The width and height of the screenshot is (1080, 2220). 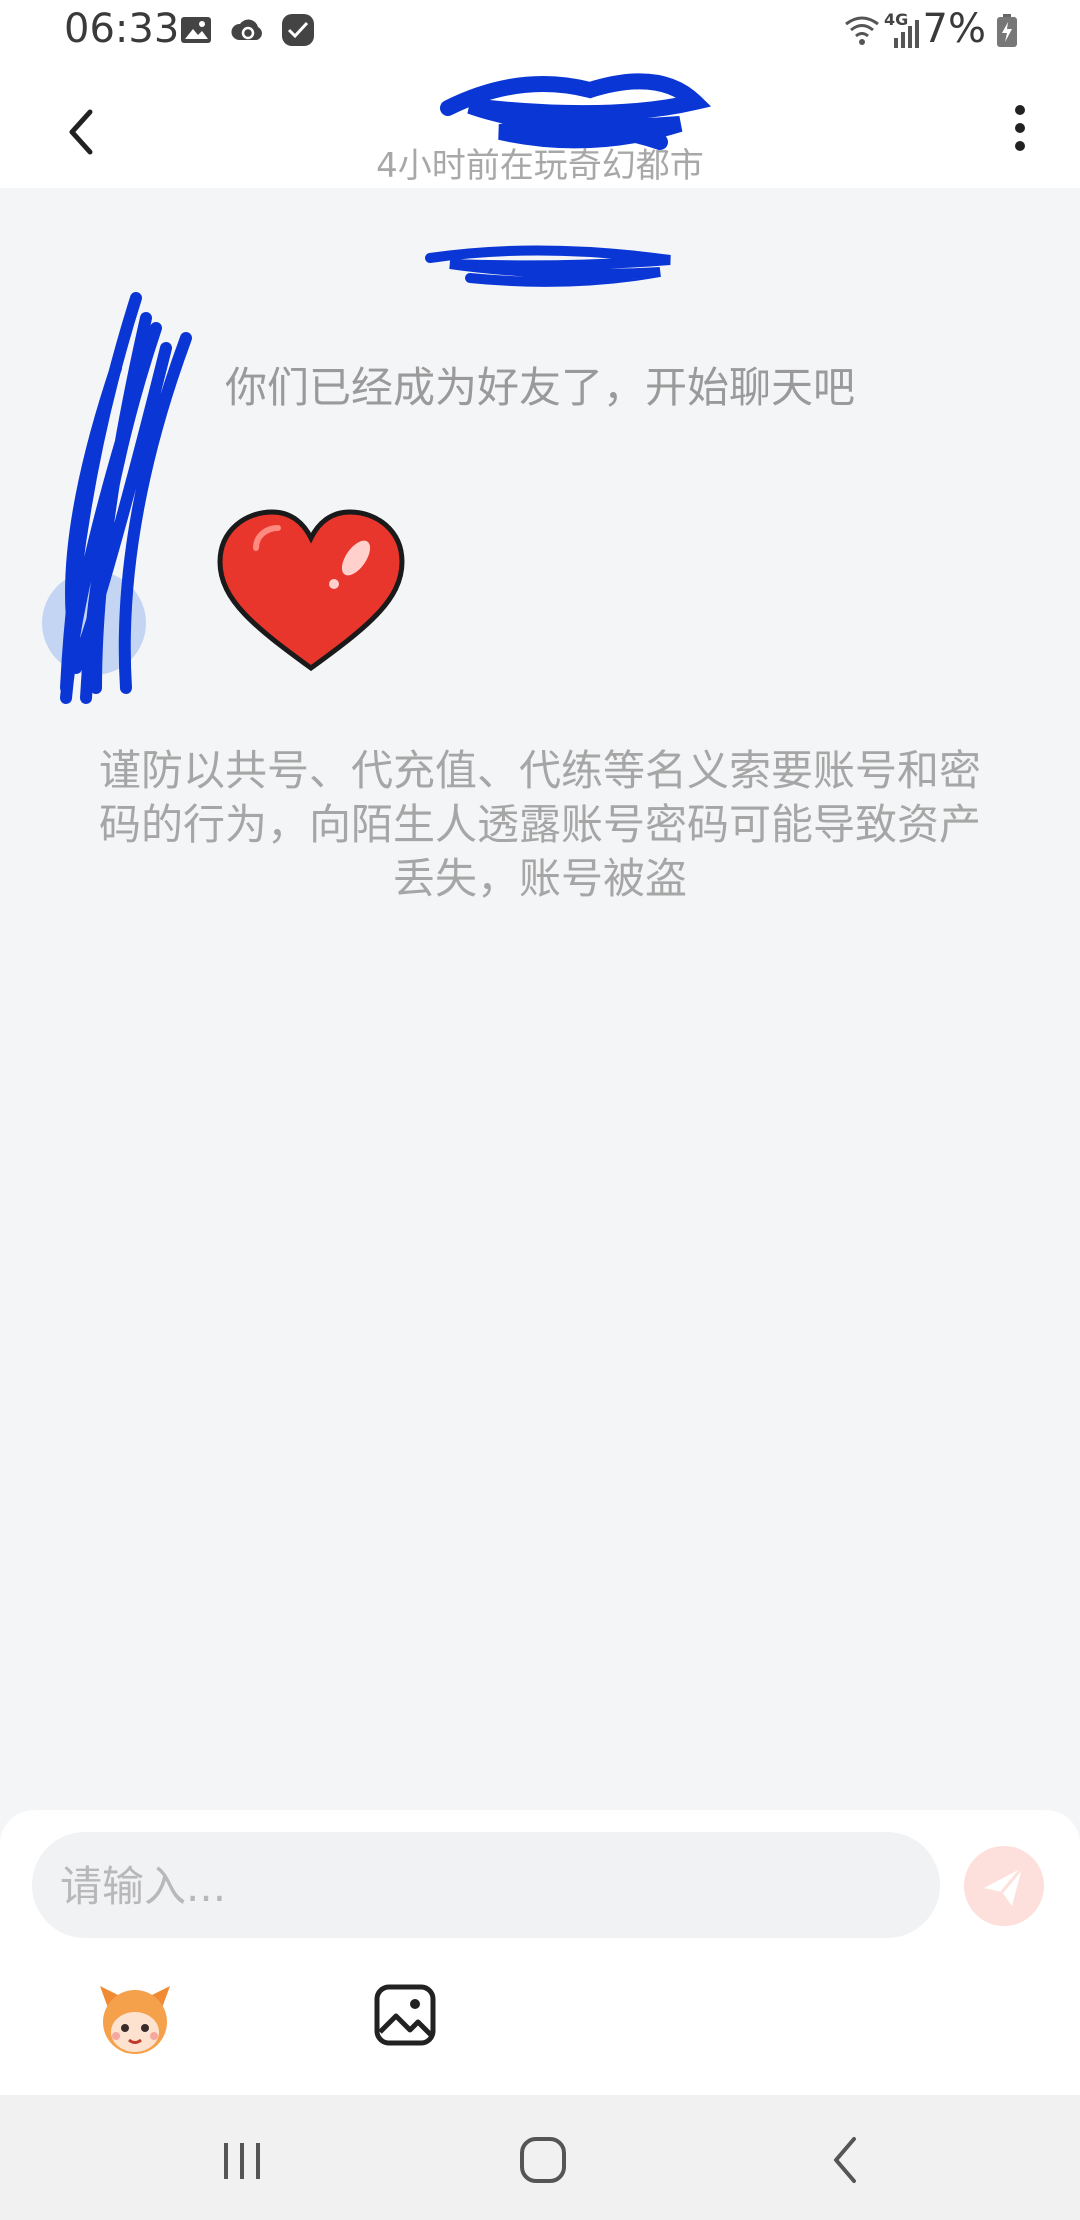 I want to click on home-button, so click(x=543, y=2160).